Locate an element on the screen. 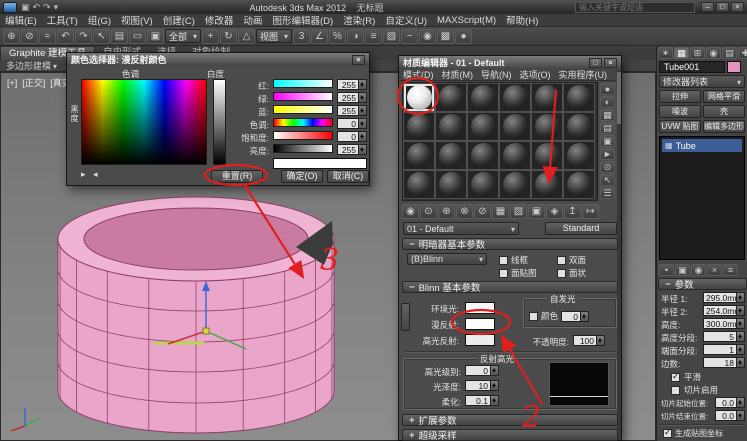 Image resolution: width=747 pixels, height=441 pixels. curve-editor-icon: ~ is located at coordinates (409, 36).